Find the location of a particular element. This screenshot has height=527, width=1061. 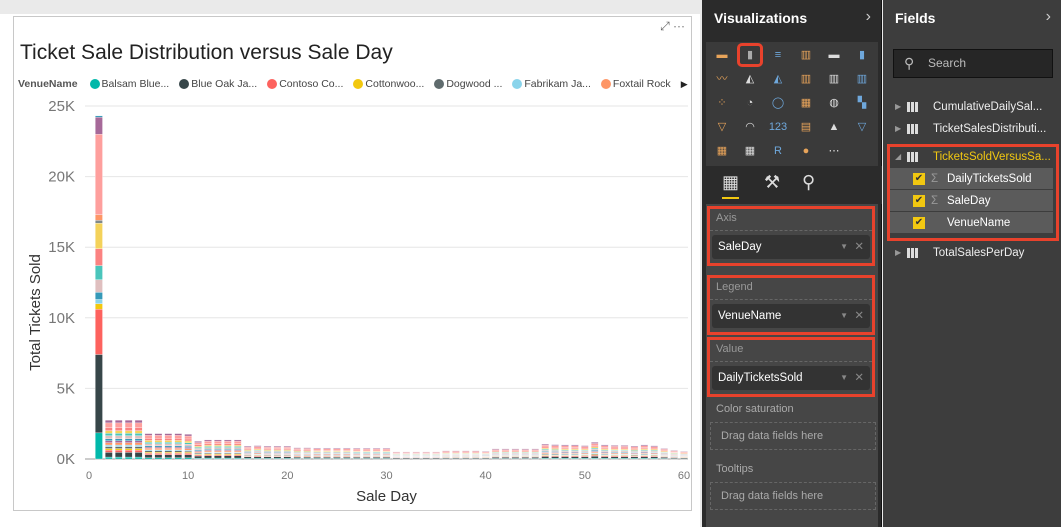

kpi-visual-icon: ▲ is located at coordinates (834, 127).